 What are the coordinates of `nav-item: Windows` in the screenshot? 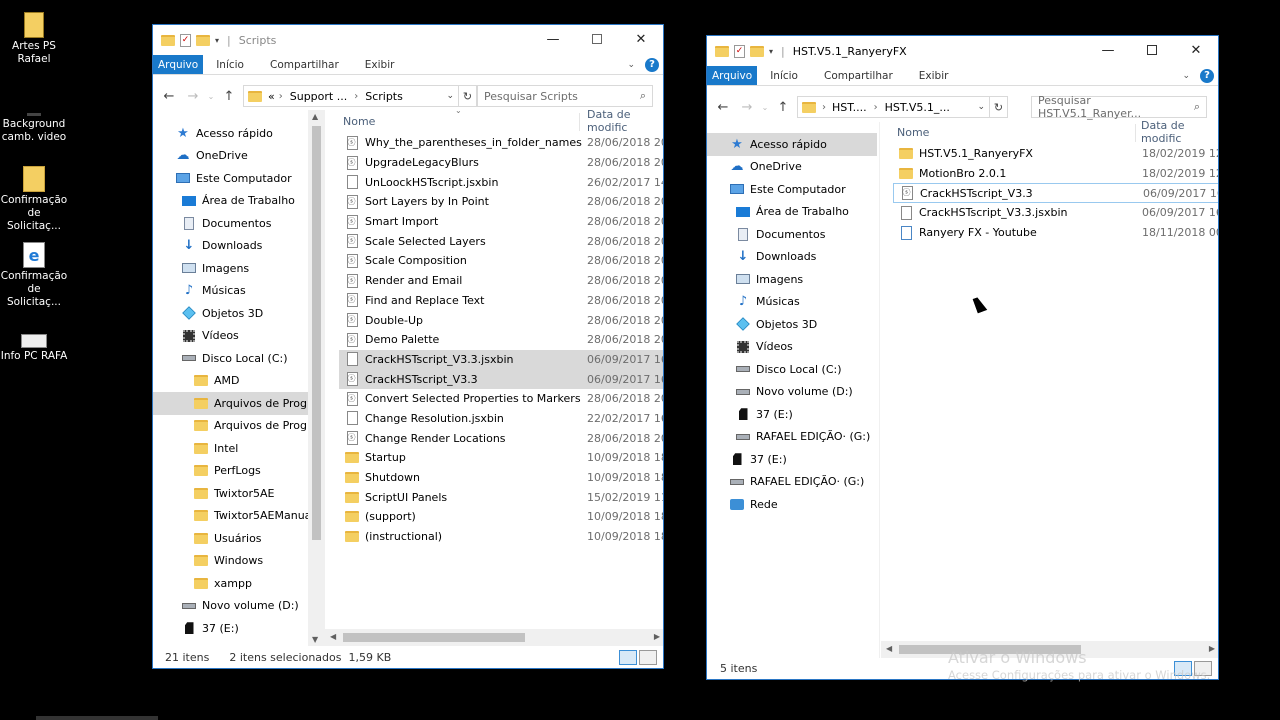 It's located at (230, 561).